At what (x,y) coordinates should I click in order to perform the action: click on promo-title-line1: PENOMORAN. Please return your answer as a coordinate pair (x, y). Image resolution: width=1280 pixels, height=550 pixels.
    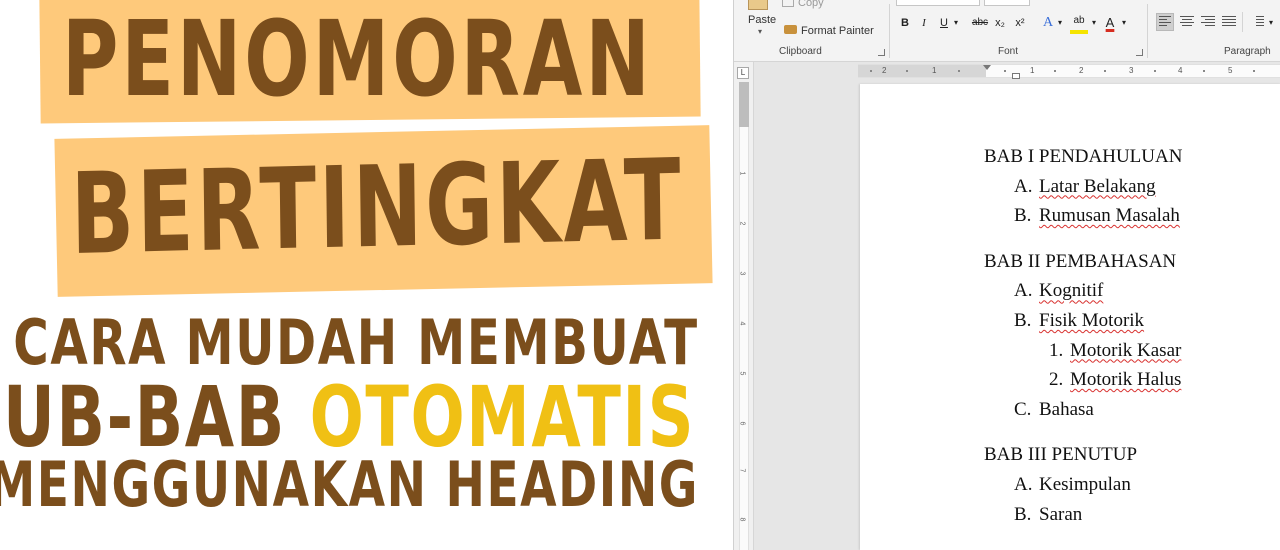
    Looking at the image, I should click on (357, 60).